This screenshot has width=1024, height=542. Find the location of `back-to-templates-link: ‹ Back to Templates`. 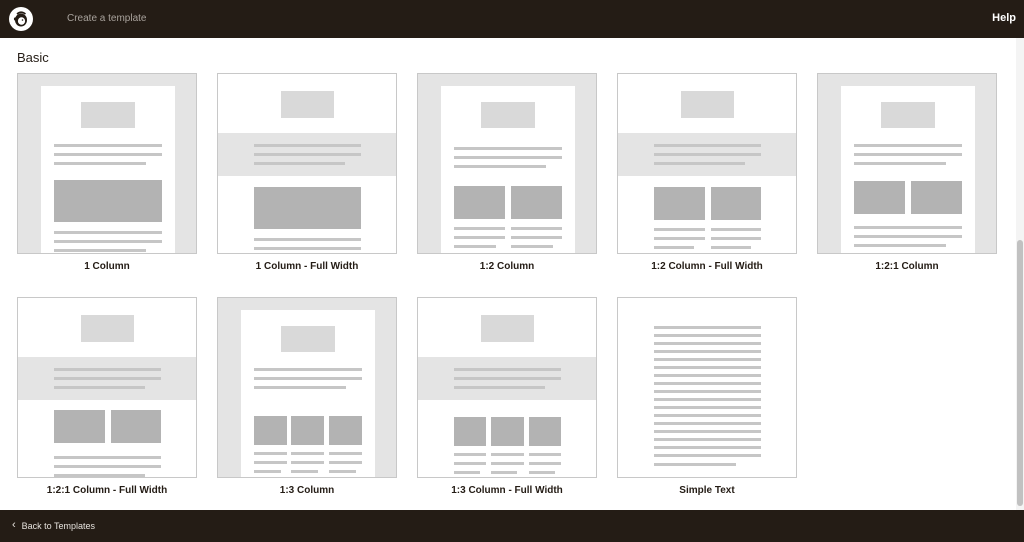

back-to-templates-link: ‹ Back to Templates is located at coordinates (53, 525).